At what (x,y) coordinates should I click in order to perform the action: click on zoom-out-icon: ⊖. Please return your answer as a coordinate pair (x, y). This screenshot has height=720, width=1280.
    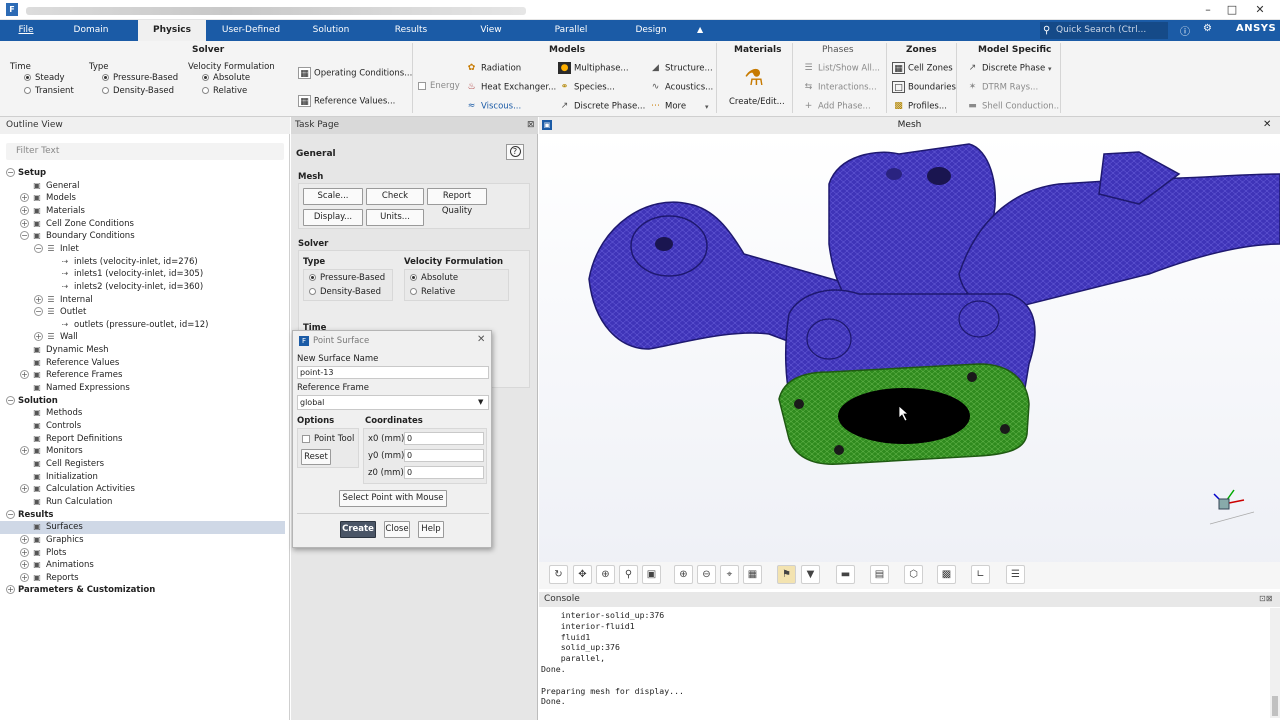
    Looking at the image, I should click on (706, 574).